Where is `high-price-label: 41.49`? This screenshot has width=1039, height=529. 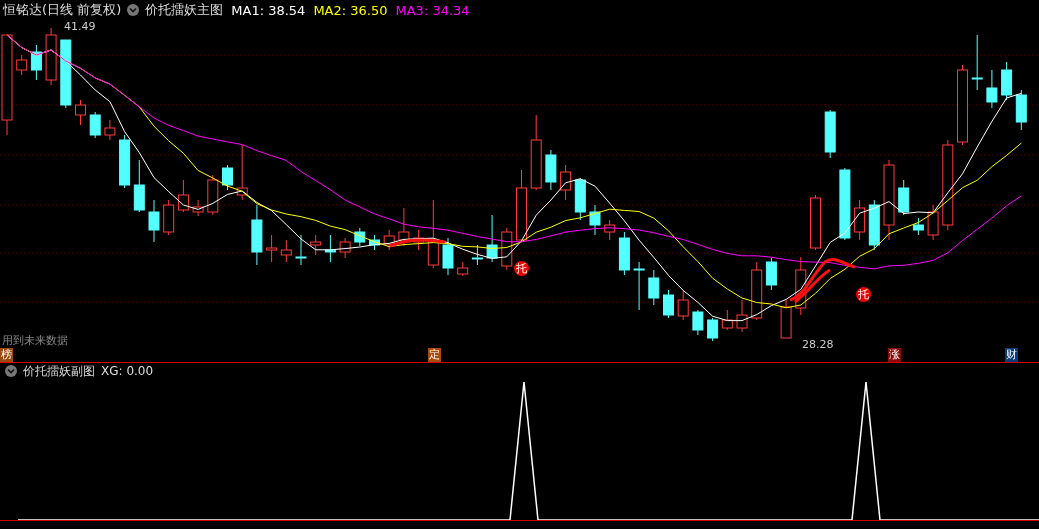 high-price-label: 41.49 is located at coordinates (80, 26).